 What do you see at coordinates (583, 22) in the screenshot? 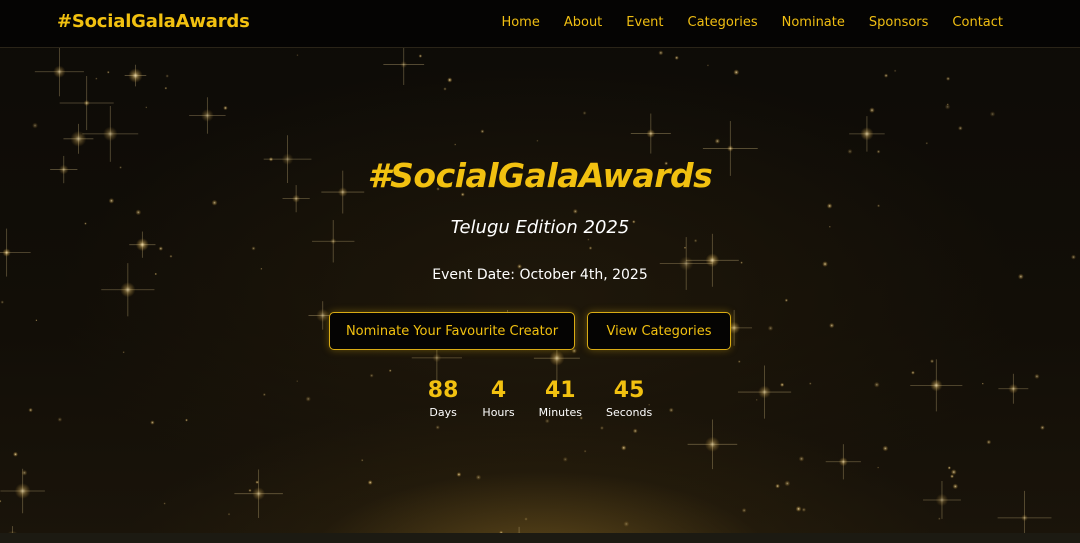
I see `nav-about: About` at bounding box center [583, 22].